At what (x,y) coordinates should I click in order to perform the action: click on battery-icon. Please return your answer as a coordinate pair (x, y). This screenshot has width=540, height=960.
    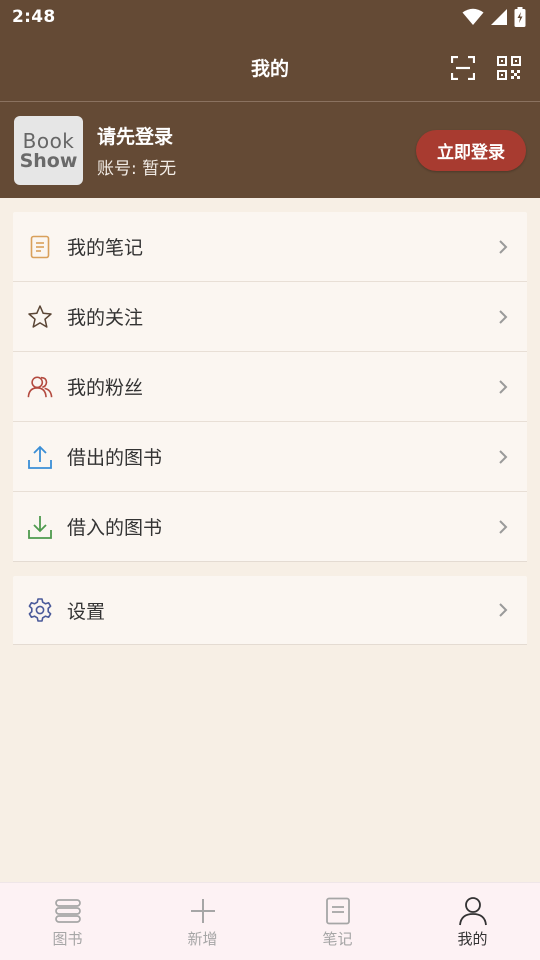
    Looking at the image, I should click on (520, 17).